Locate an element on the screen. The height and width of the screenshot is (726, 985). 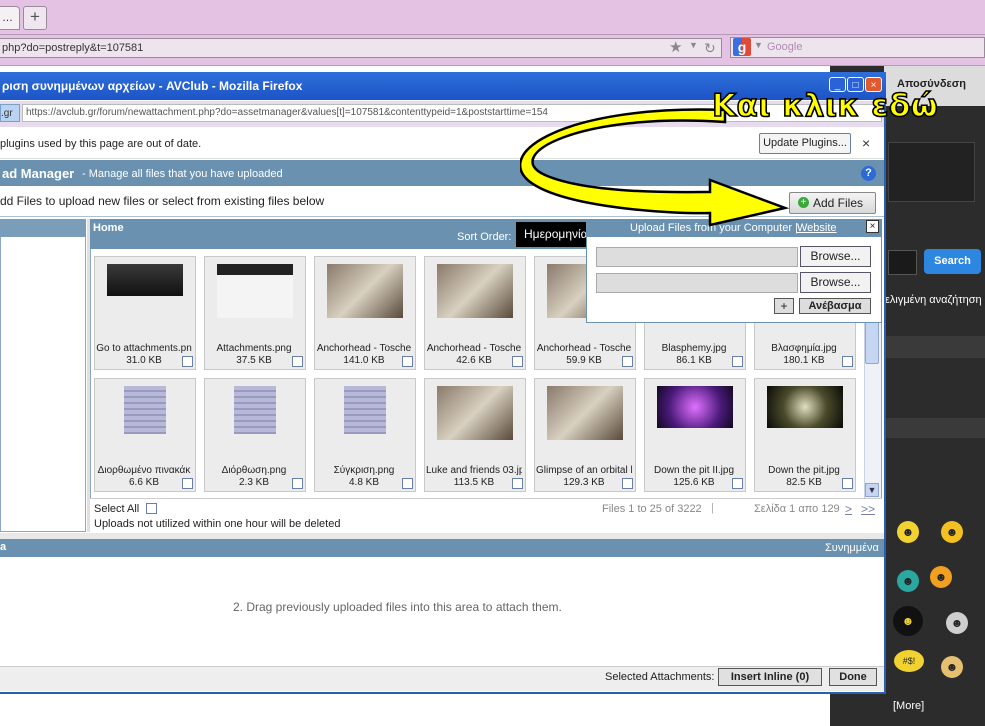
file-name: Anchorhead - Tosche is located at coordinates (584, 348).